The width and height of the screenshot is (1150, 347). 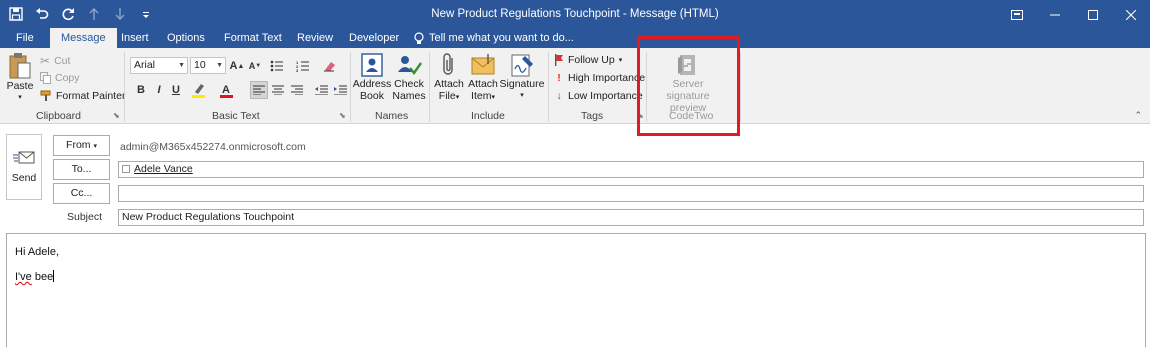 What do you see at coordinates (278, 90) in the screenshot?
I see `align-center-icon` at bounding box center [278, 90].